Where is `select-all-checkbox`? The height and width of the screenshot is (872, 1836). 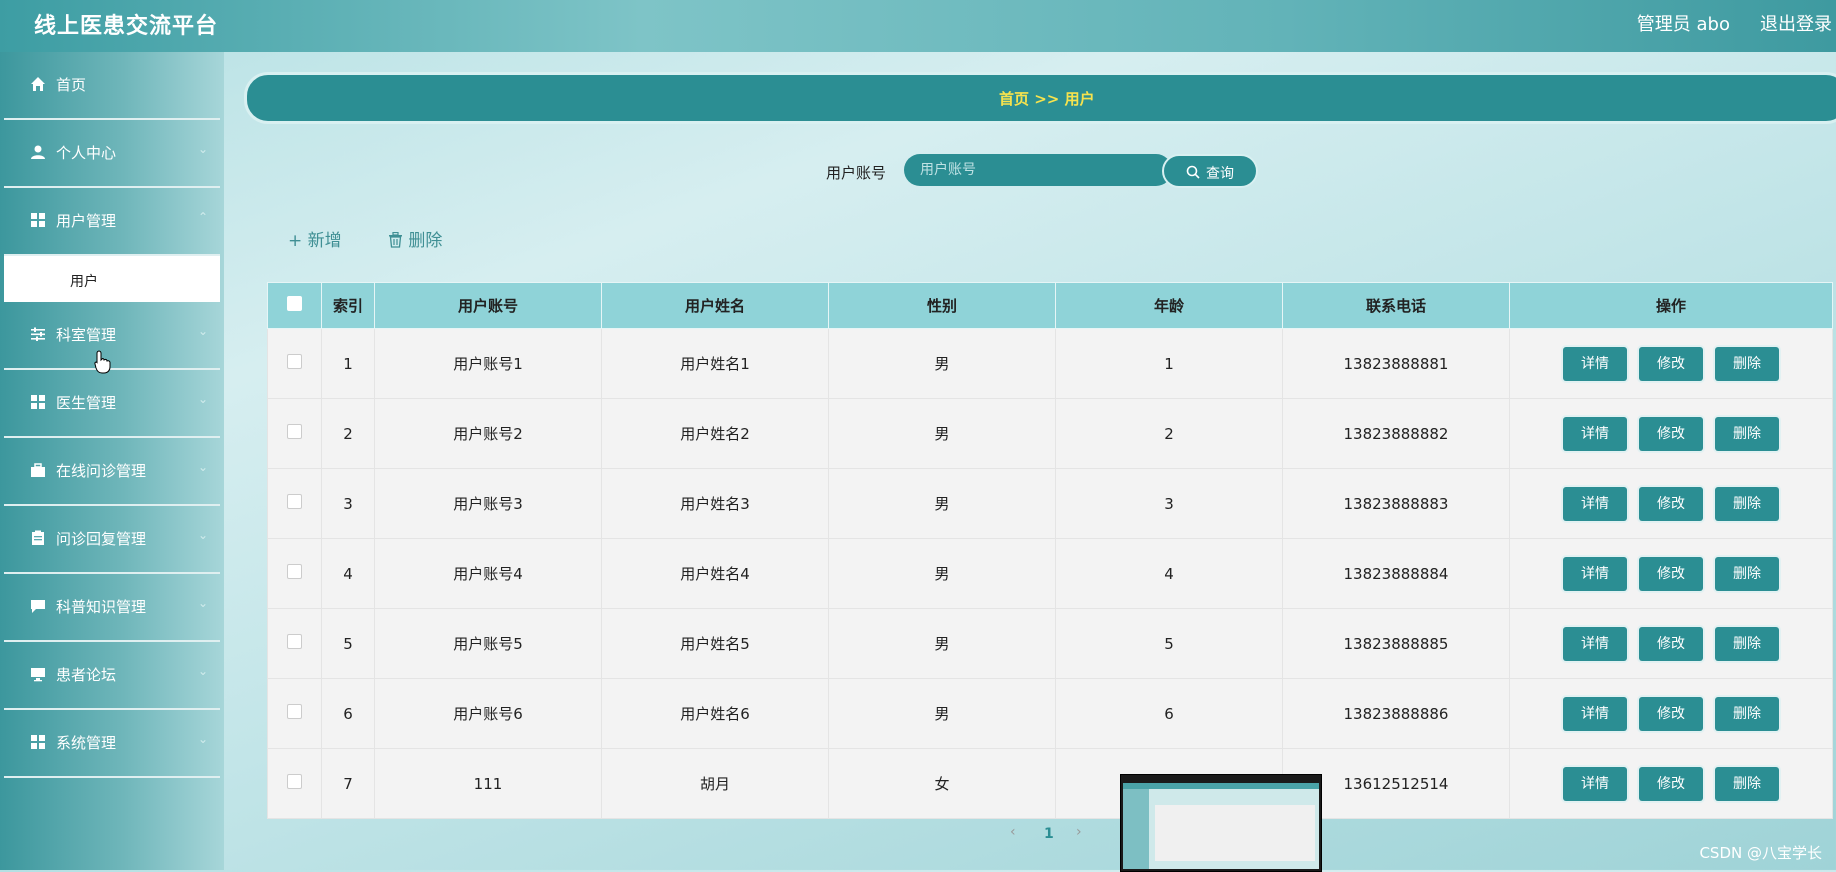 select-all-checkbox is located at coordinates (294, 305).